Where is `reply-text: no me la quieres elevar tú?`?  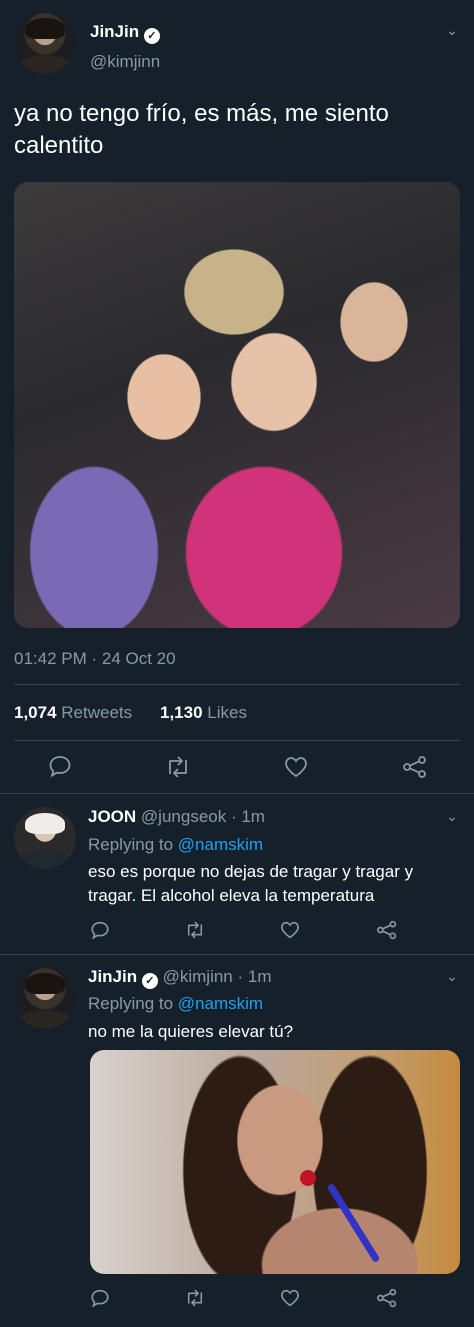
reply-text: no me la quieres elevar tú? is located at coordinates (191, 1031).